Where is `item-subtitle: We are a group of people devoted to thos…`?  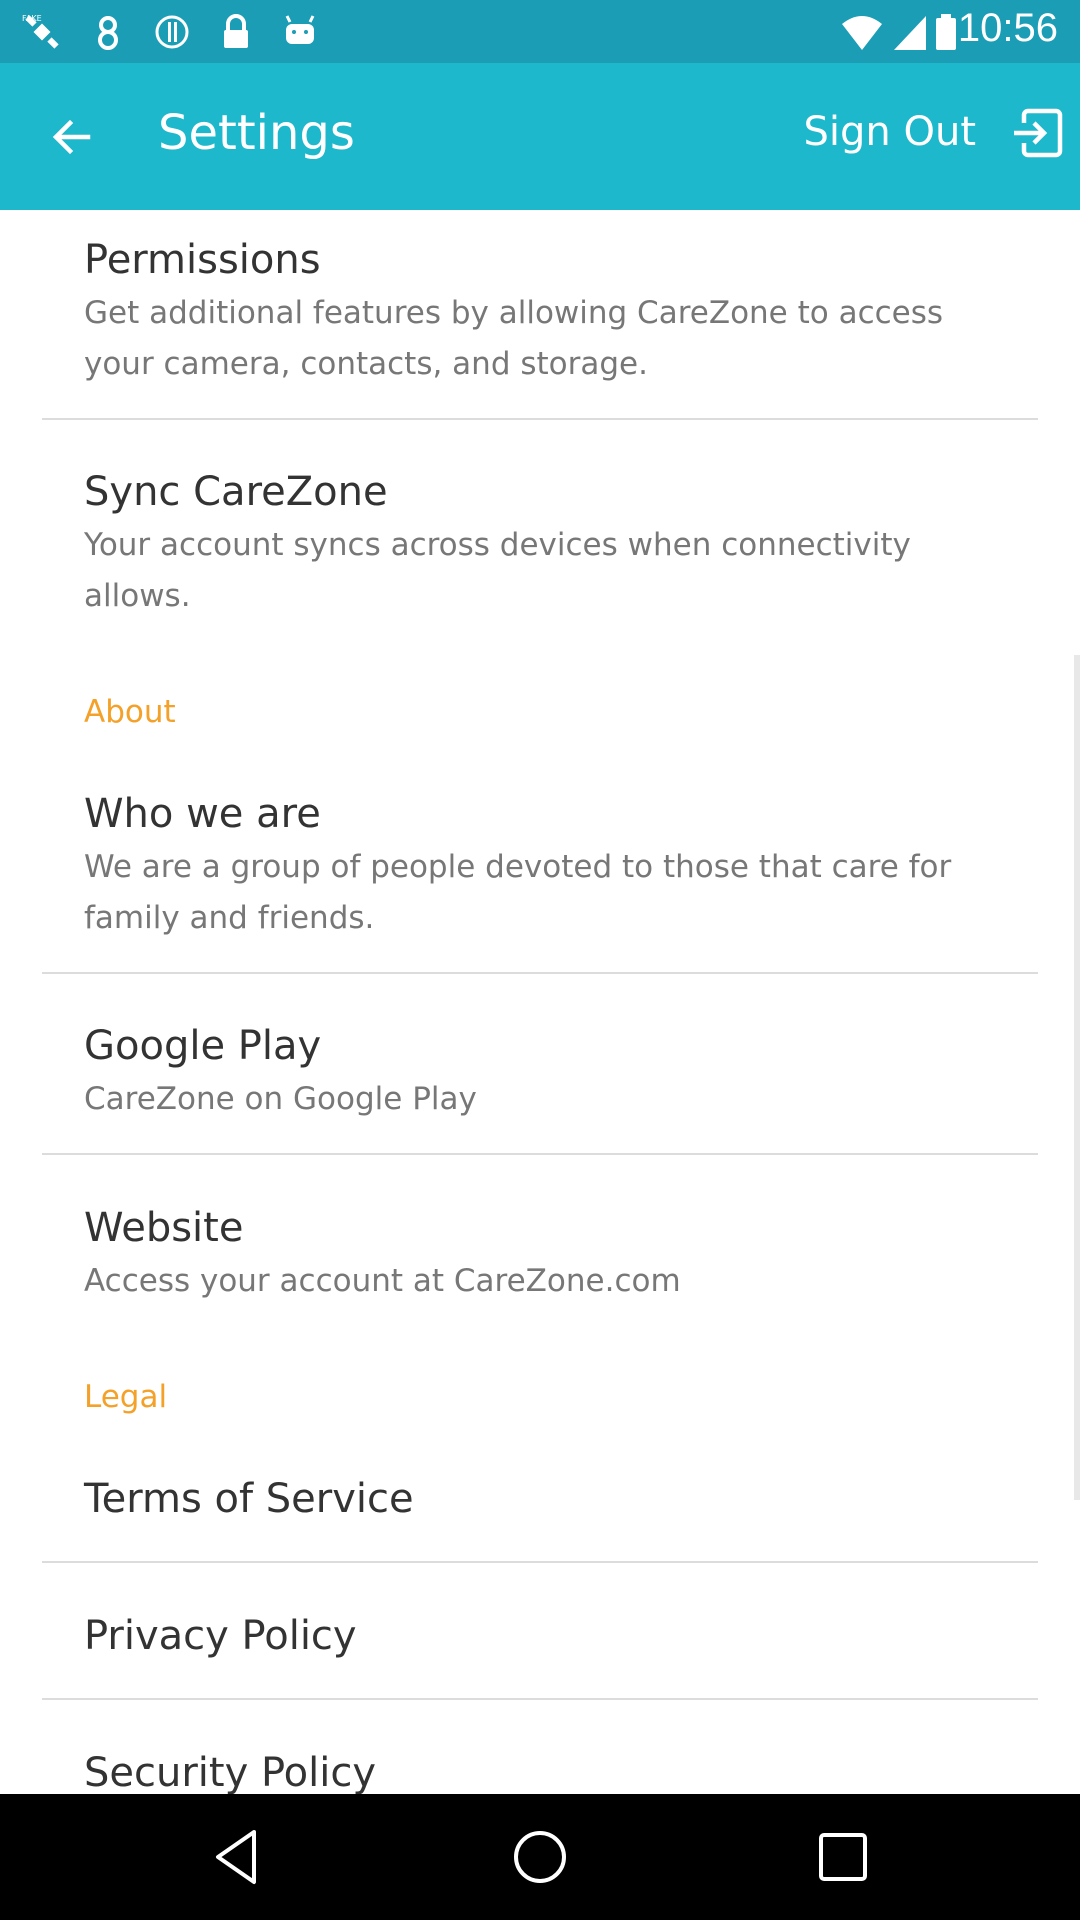
item-subtitle: We are a group of people devoted to thos… is located at coordinates (534, 893).